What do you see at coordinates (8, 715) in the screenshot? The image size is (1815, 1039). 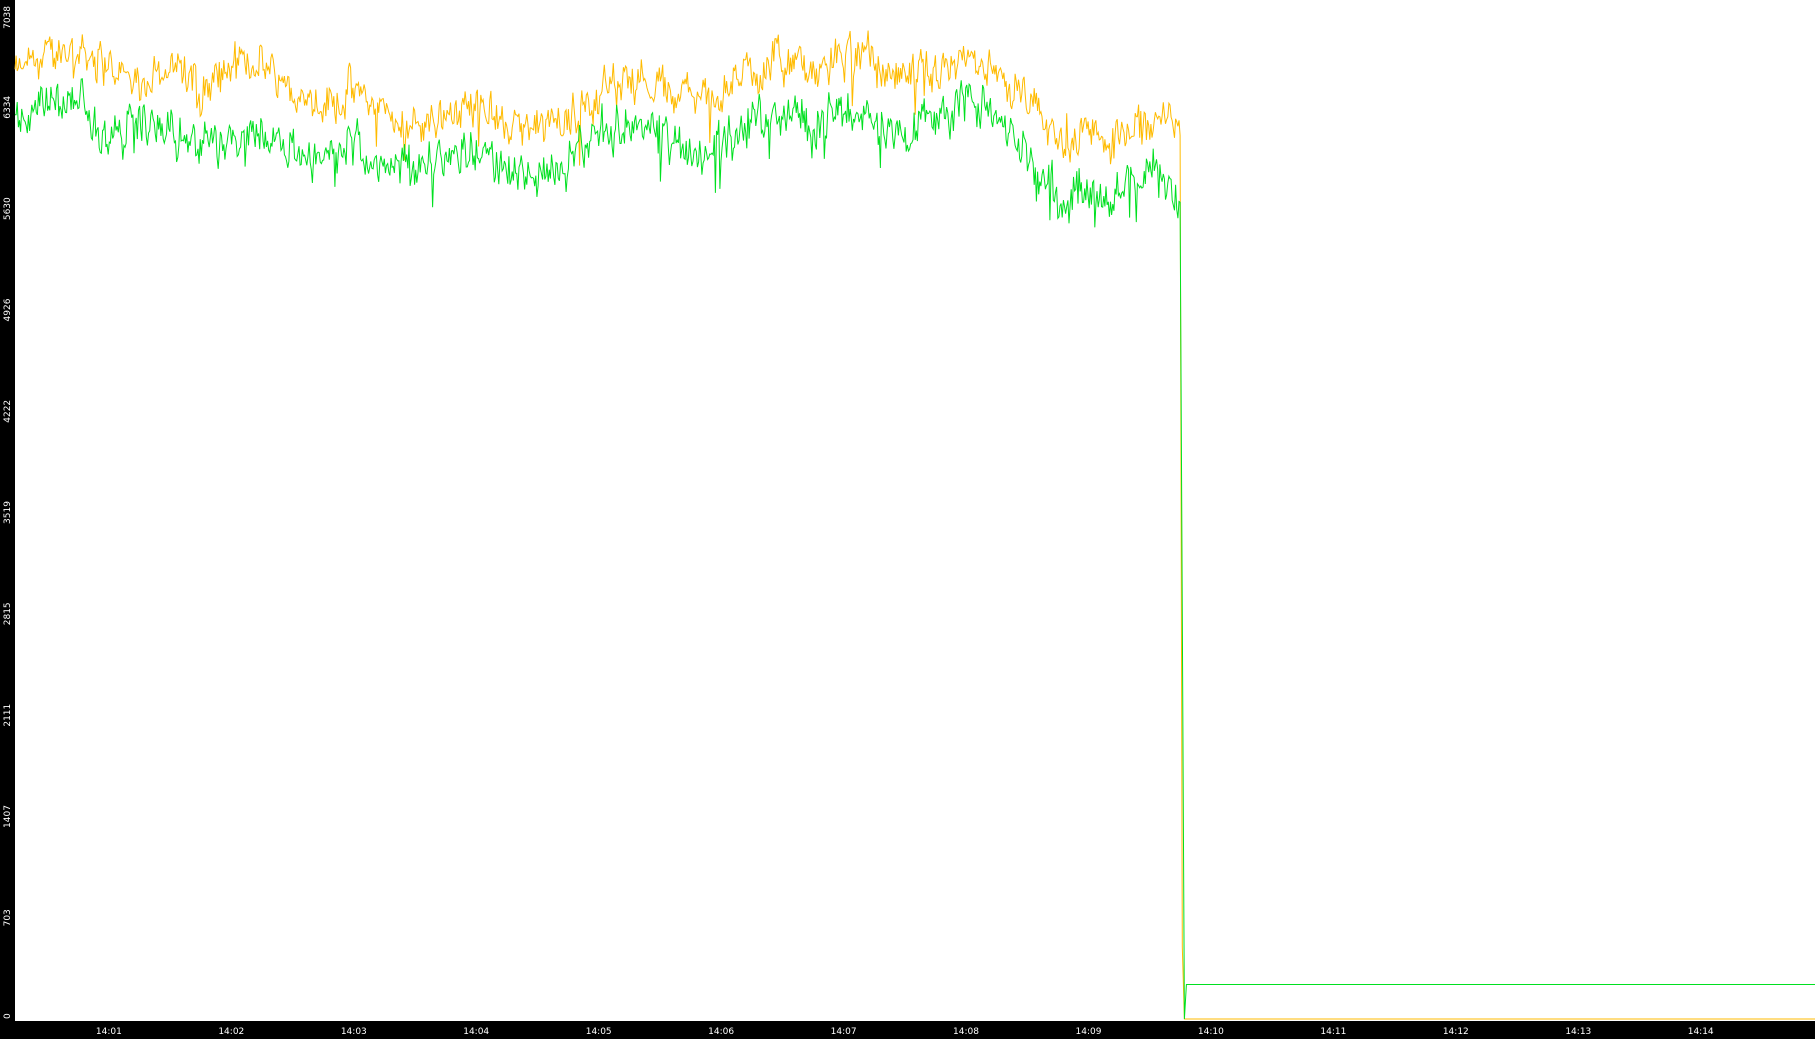 I see `y-tick-label: 2111` at bounding box center [8, 715].